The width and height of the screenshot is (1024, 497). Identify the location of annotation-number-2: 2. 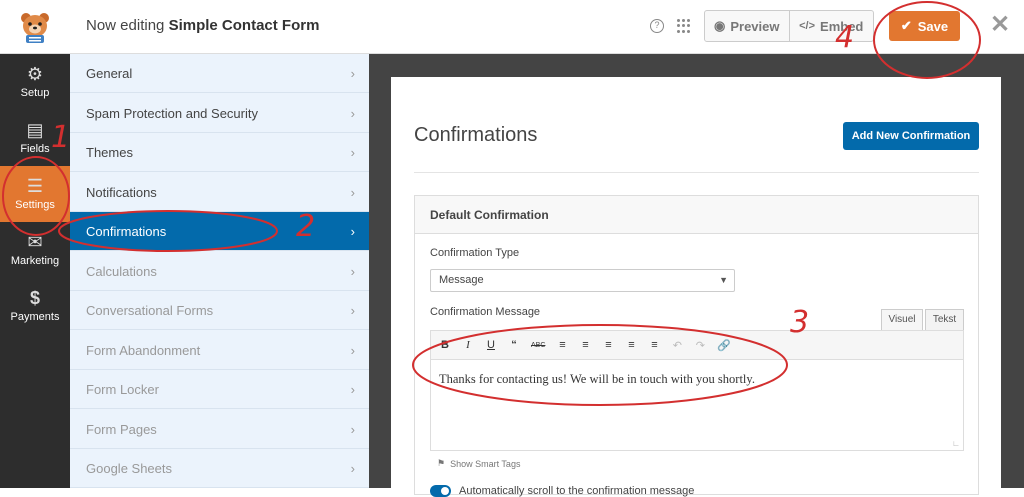
(306, 226).